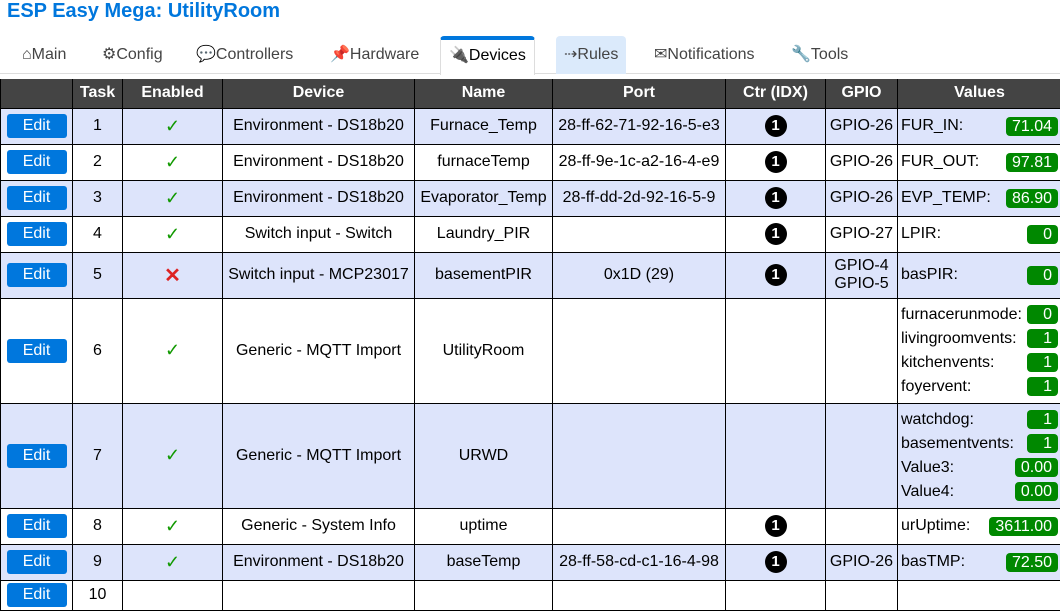 The image size is (1060, 611). Describe the element at coordinates (961, 315) in the screenshot. I see `value-name: furnacerunmode:` at that location.